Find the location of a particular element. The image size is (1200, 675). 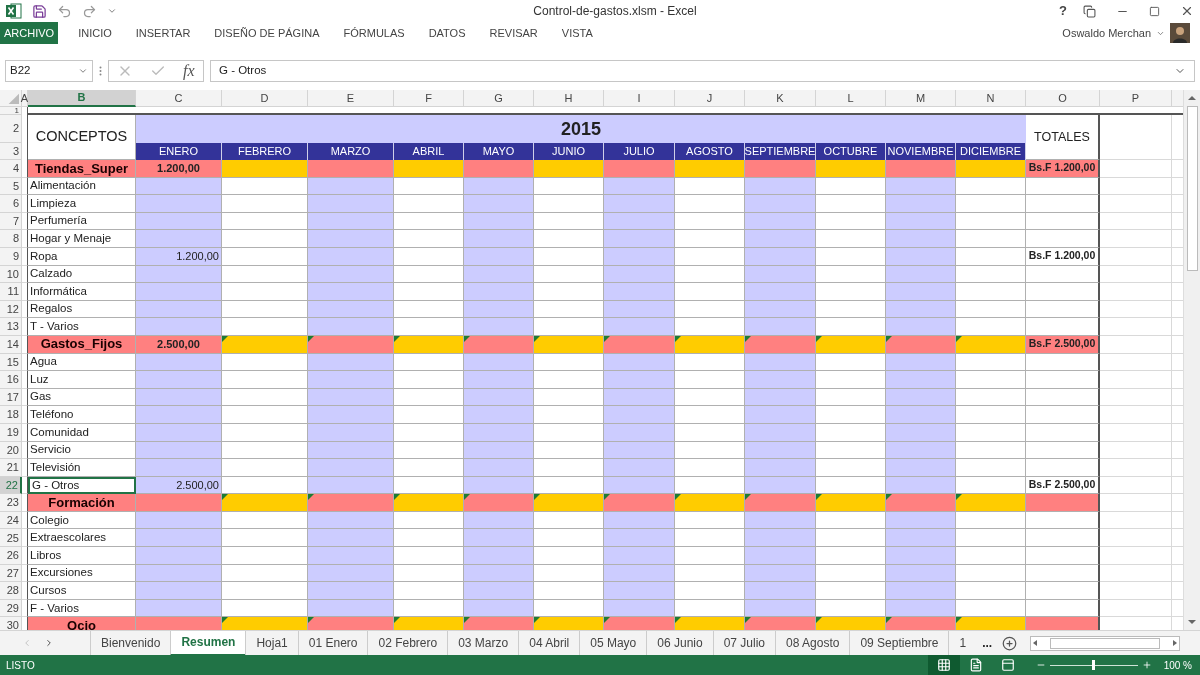

close-icon is located at coordinates (1187, 11).